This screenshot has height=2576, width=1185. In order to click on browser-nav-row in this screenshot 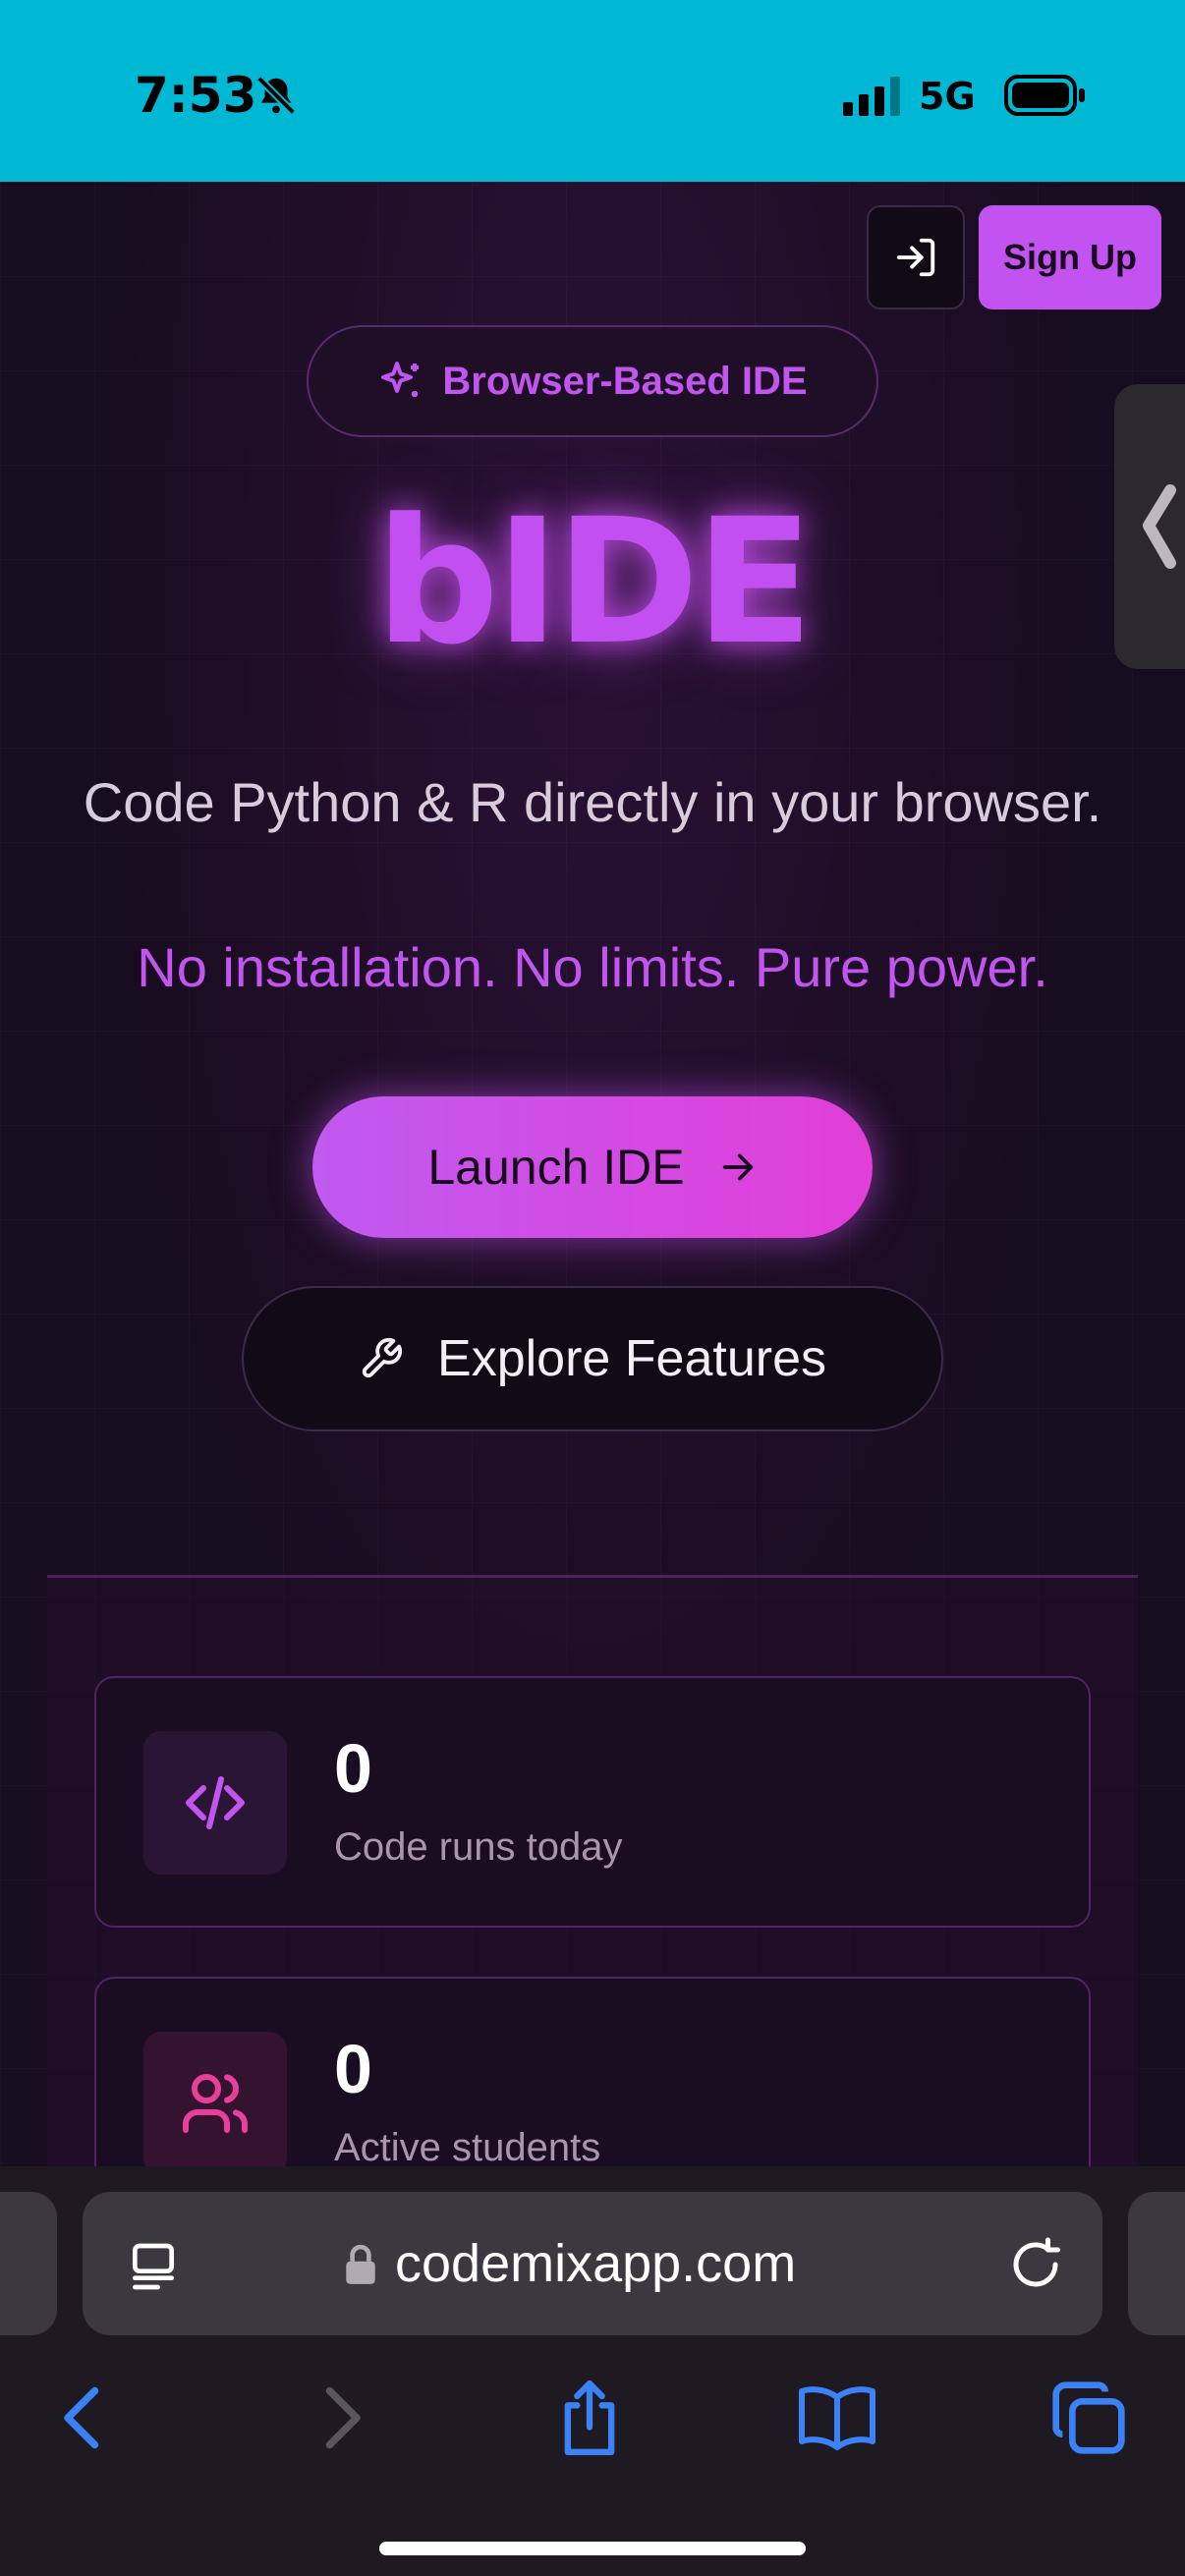, I will do `click(592, 2417)`.